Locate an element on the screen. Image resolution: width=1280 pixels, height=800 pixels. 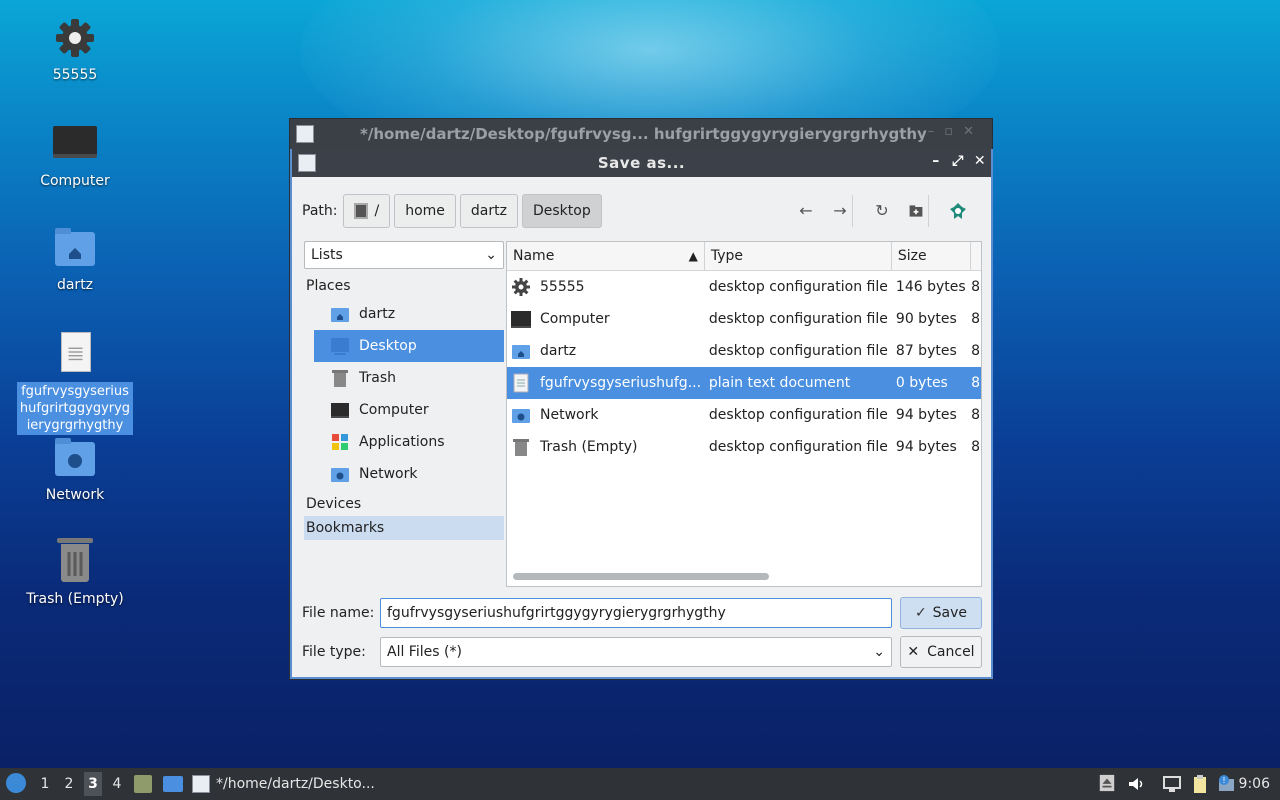
eject-icon is located at coordinates (1108, 784).